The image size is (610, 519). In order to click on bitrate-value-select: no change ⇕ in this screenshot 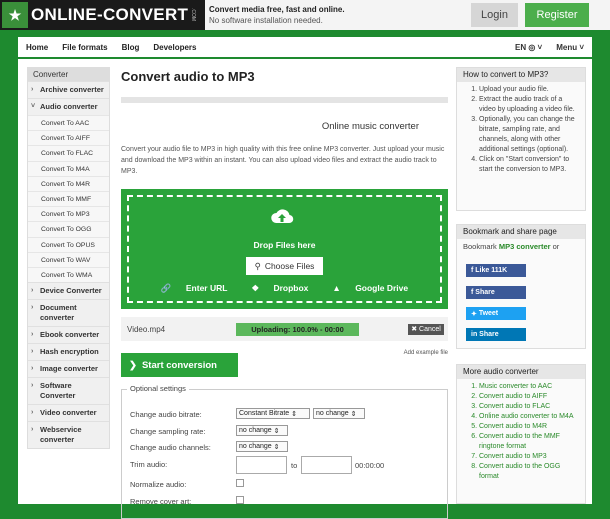, I will do `click(339, 413)`.